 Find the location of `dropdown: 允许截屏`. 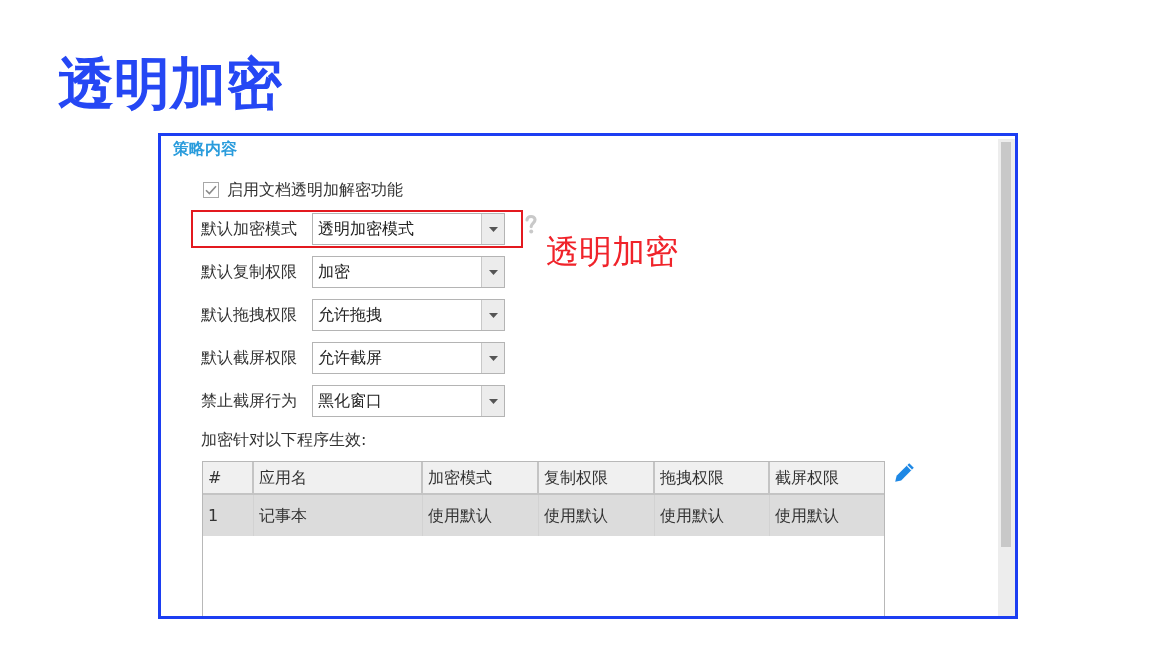

dropdown: 允许截屏 is located at coordinates (408, 358).